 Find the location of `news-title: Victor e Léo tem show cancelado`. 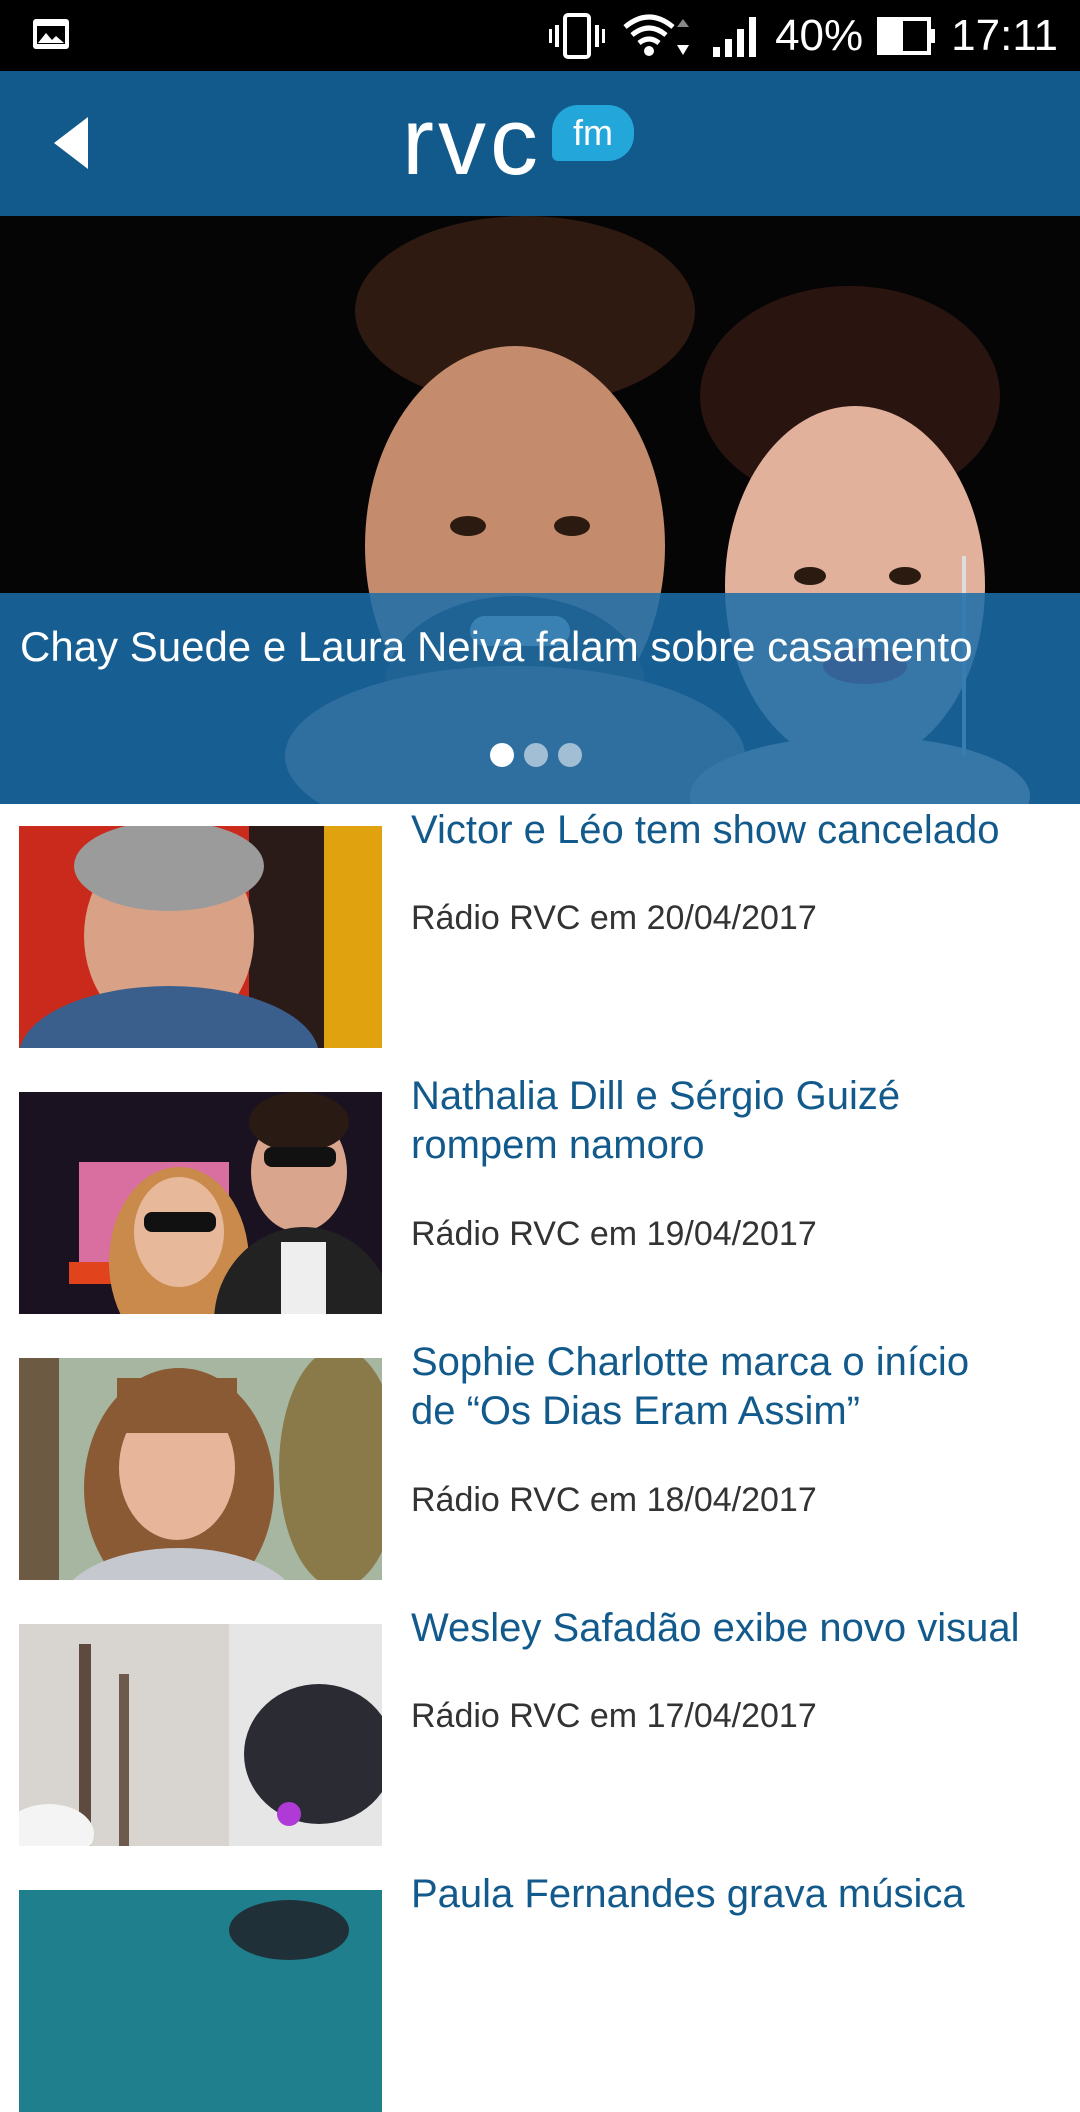

news-title: Victor e Léo tem show cancelado is located at coordinates (736, 830).